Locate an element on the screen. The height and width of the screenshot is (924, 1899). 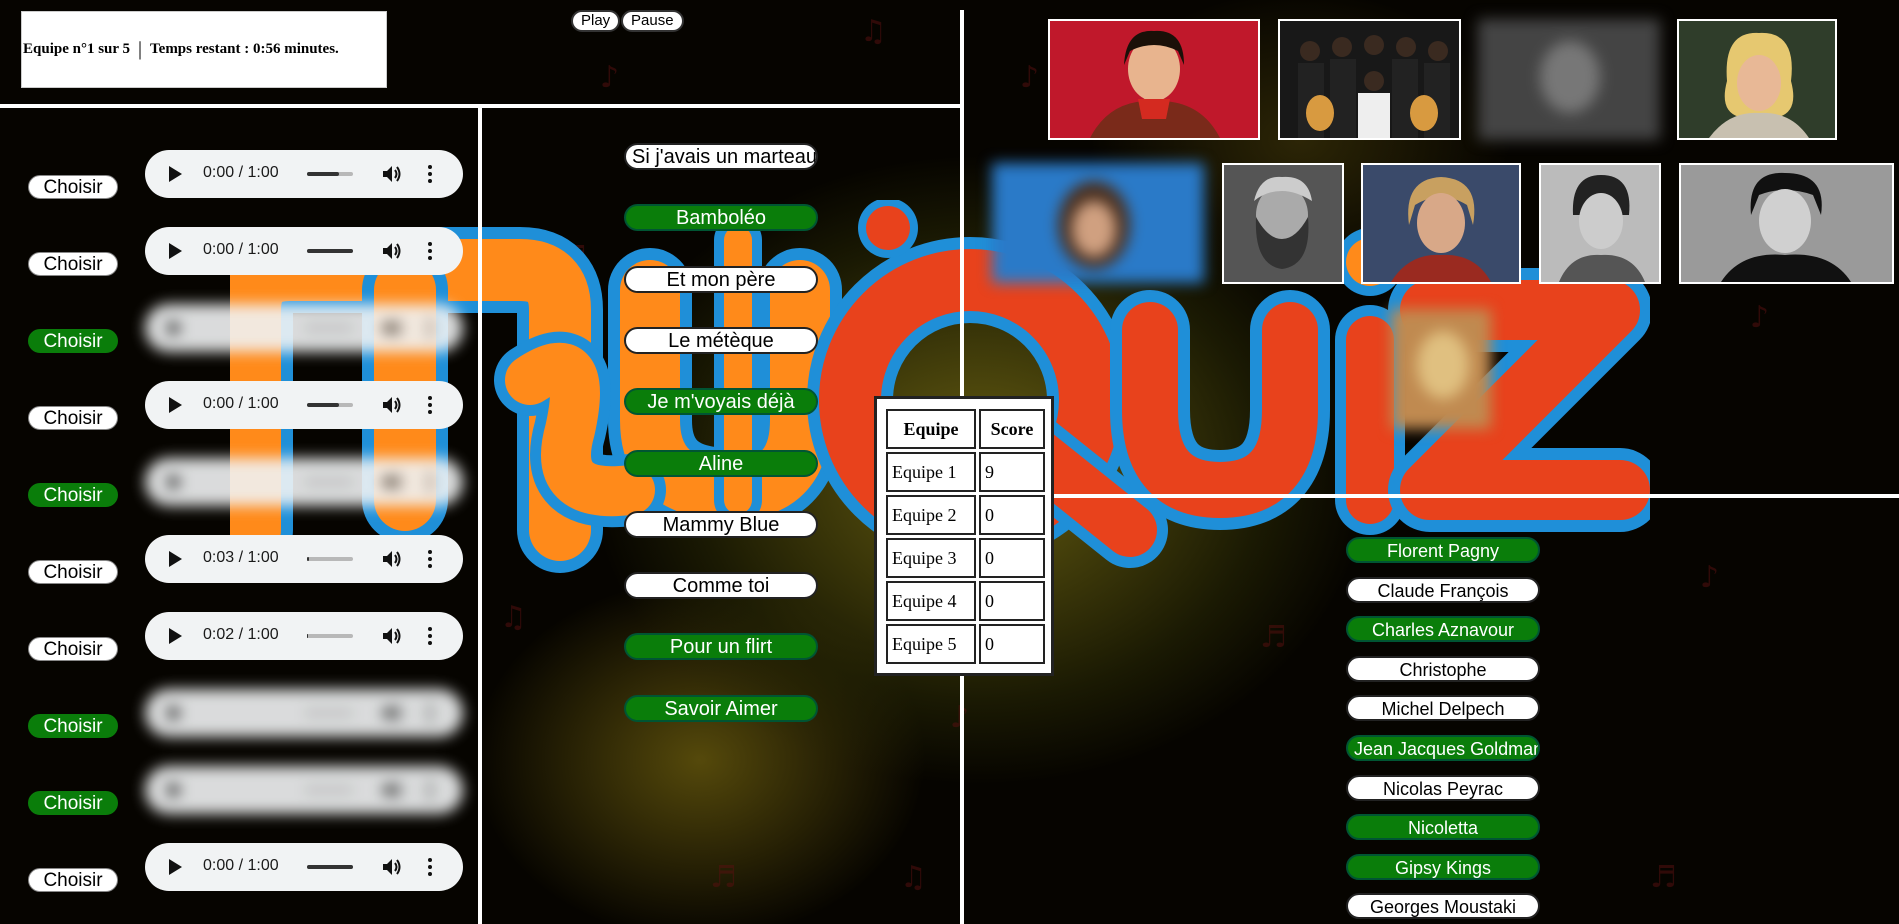
header-score: Score is located at coordinates (1012, 429).